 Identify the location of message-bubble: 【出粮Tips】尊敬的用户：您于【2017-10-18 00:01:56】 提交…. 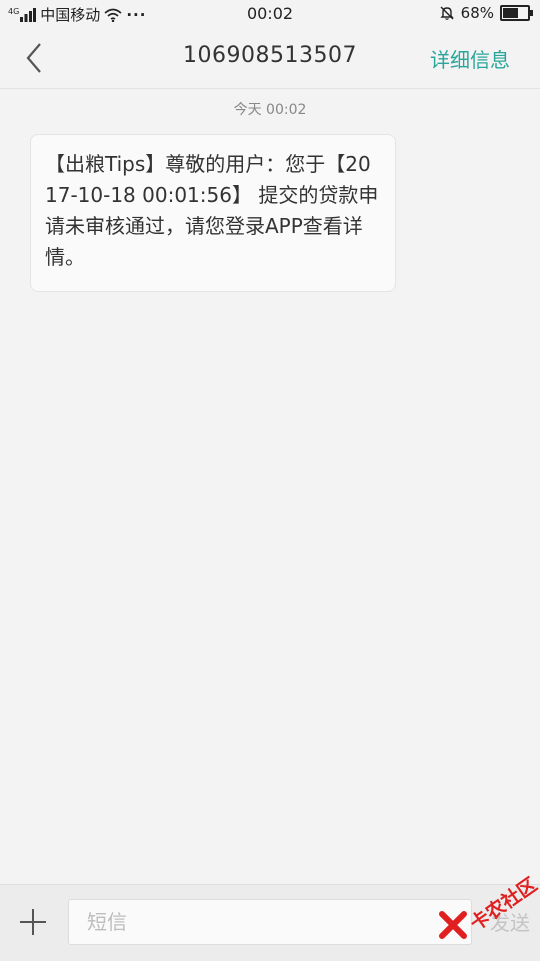
(213, 213).